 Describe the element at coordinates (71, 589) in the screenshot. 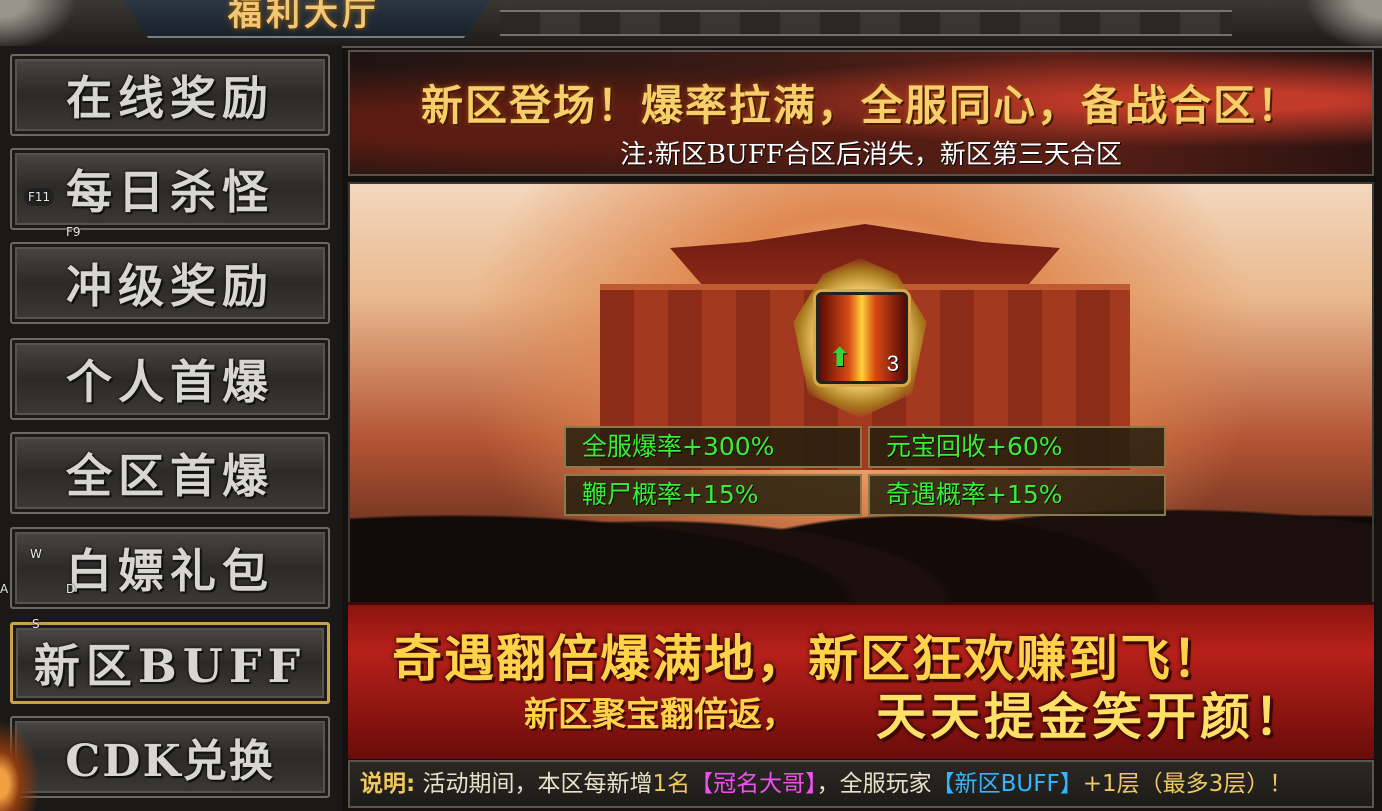

I see `hotkey-hint-d: D` at that location.